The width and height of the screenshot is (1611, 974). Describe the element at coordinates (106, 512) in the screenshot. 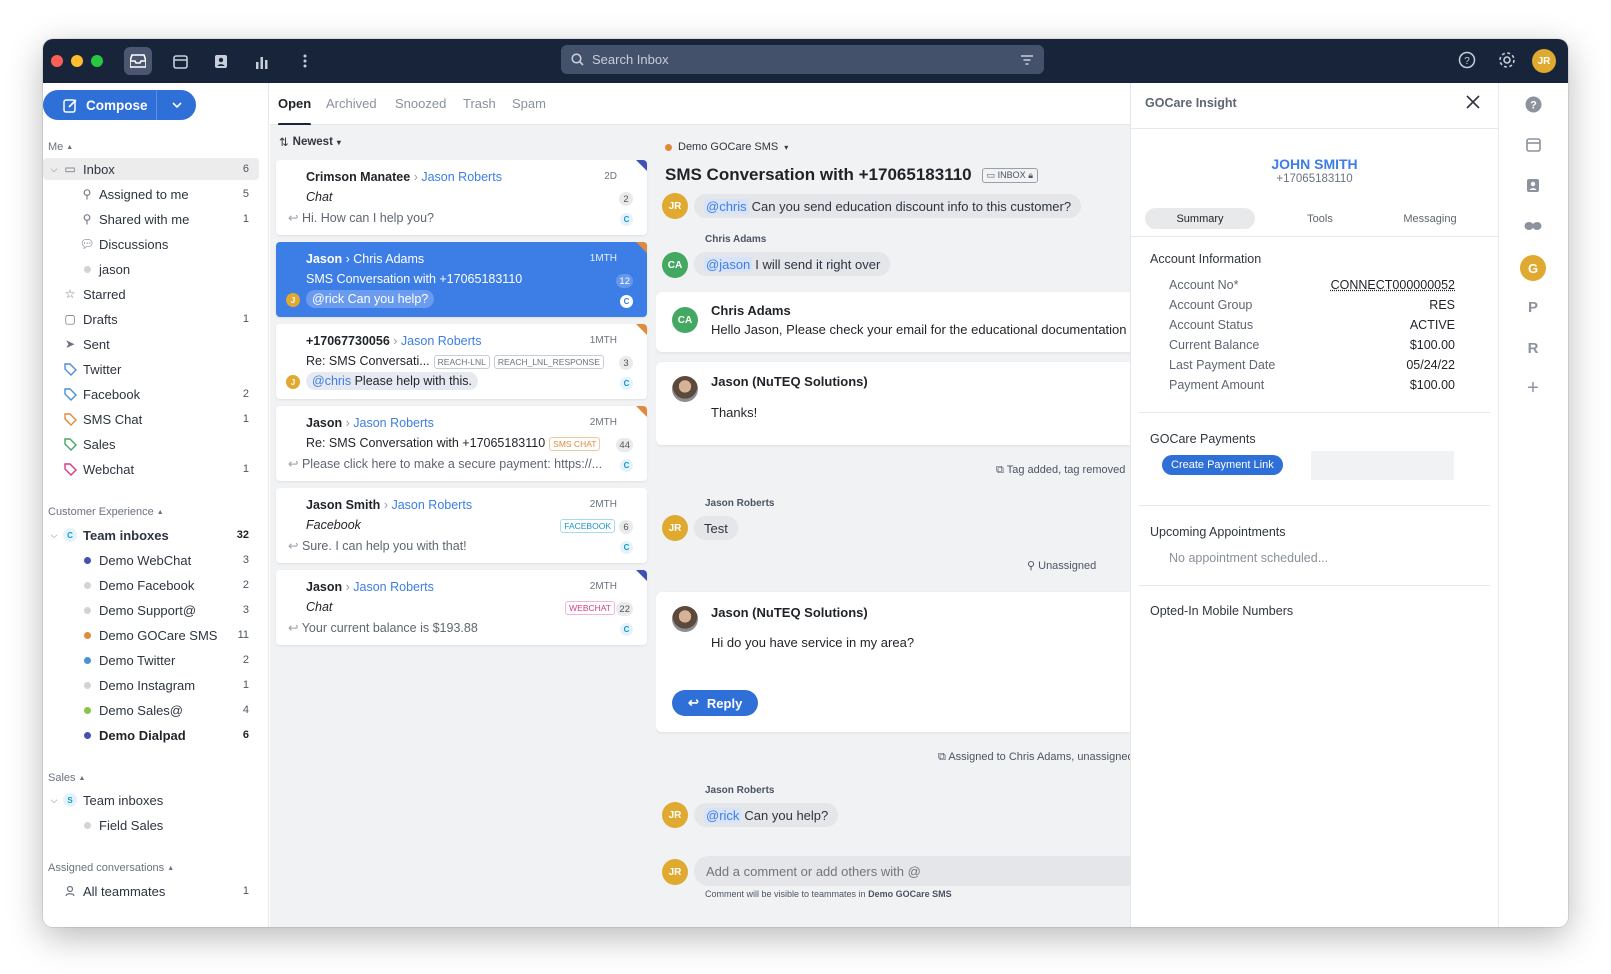

I see `cx-section-header: Customer Experience ▲` at that location.